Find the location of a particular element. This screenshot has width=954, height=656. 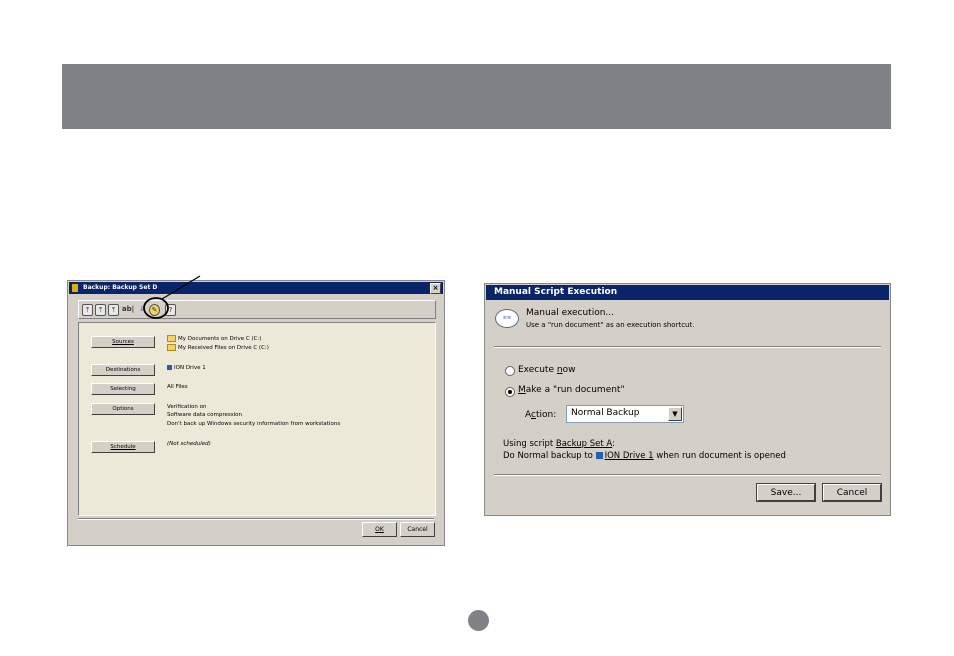

action-label: Action: is located at coordinates (540, 415).